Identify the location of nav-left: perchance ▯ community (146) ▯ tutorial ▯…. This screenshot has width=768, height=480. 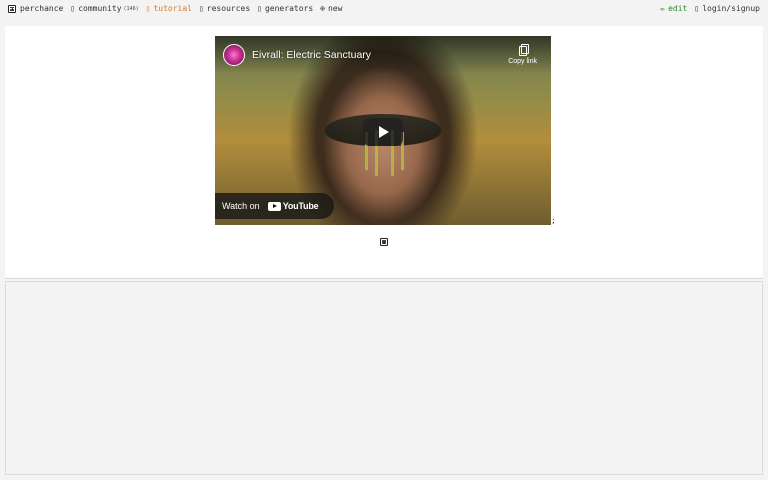
(174, 8).